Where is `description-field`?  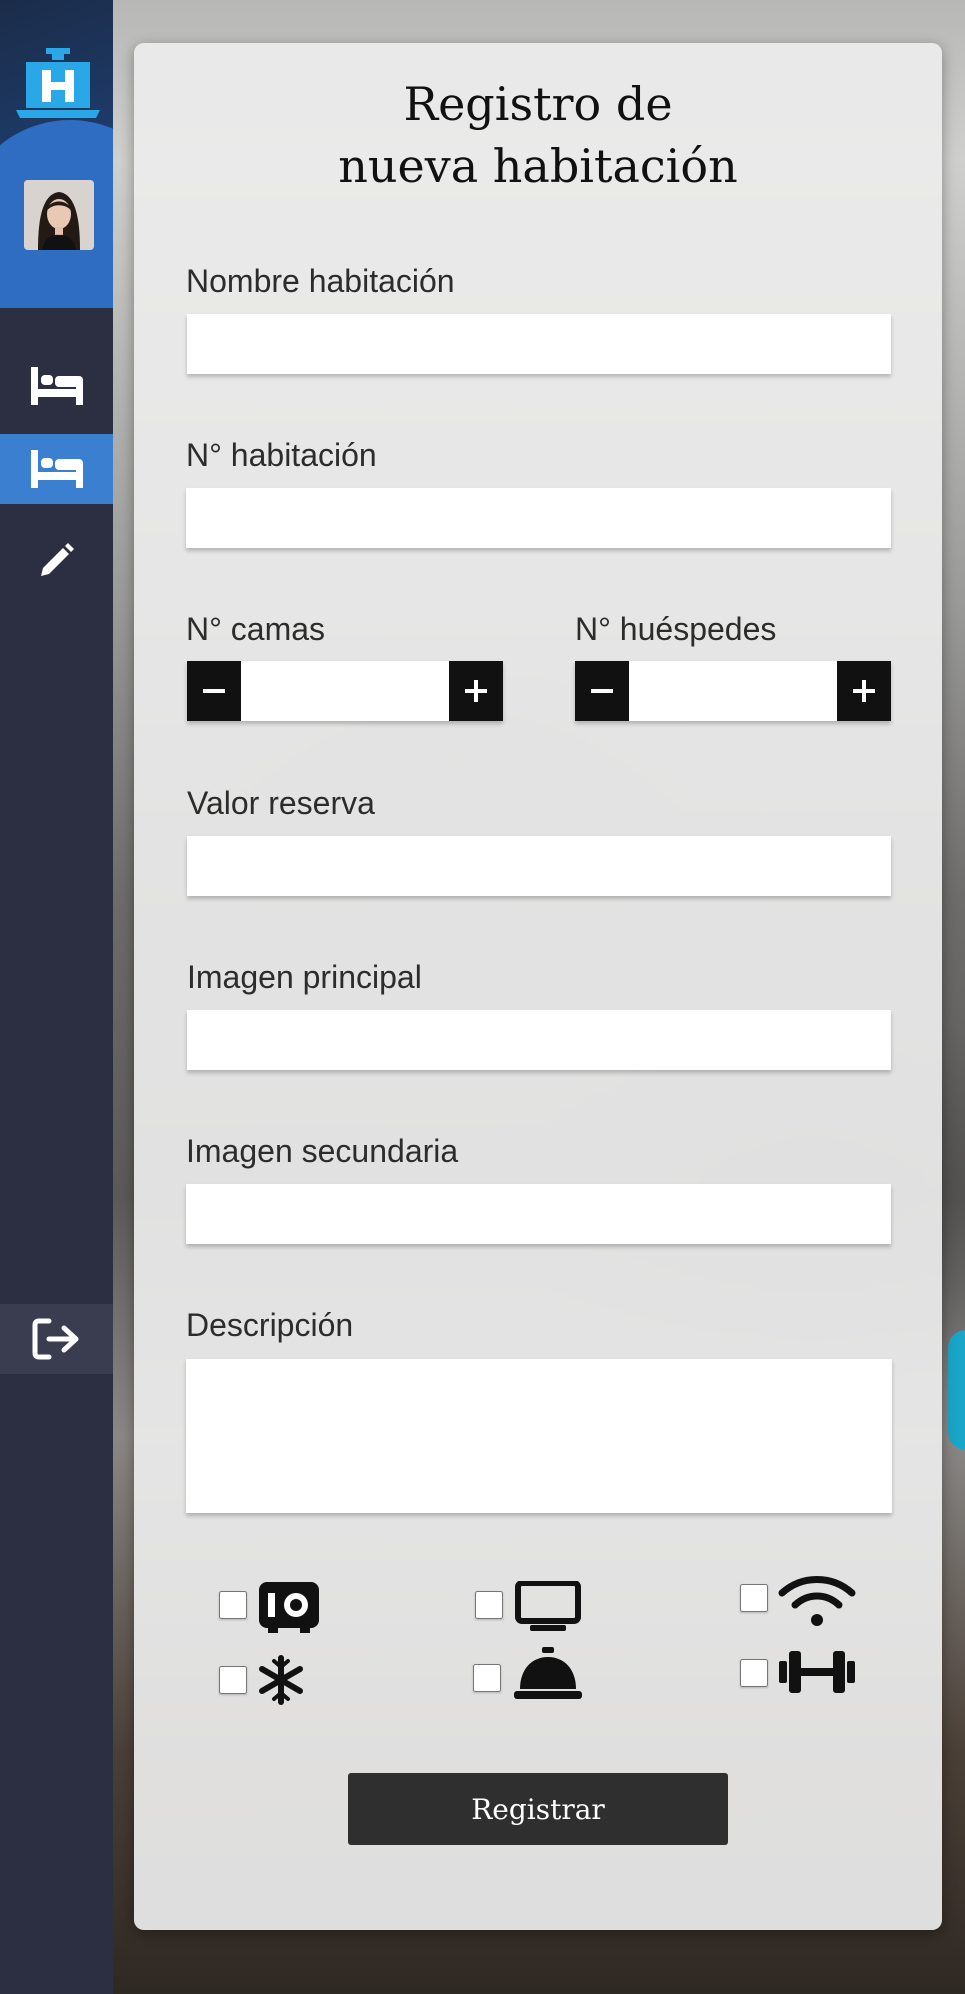 description-field is located at coordinates (539, 1436).